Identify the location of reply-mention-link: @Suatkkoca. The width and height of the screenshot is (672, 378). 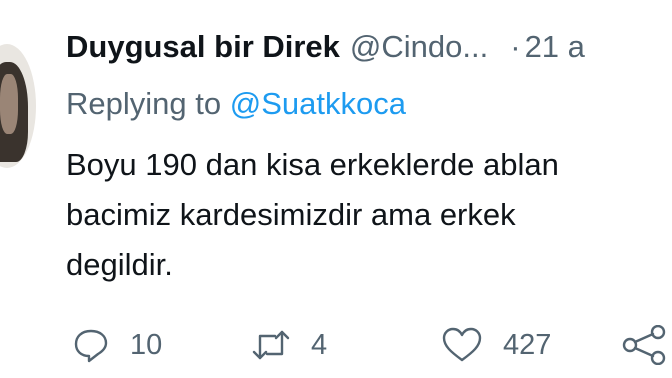
(318, 103).